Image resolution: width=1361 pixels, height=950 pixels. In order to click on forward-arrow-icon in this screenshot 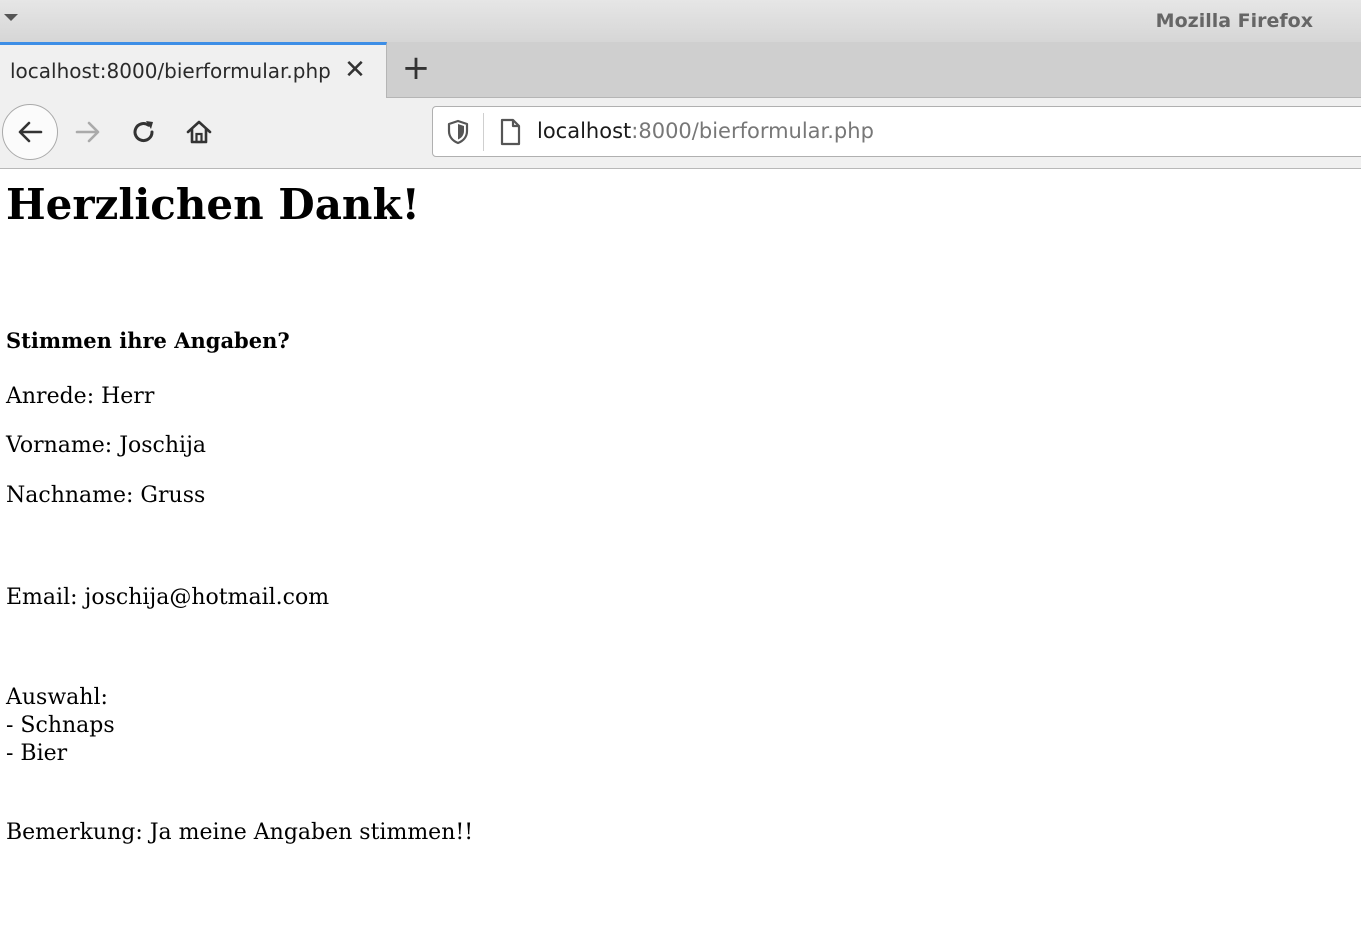, I will do `click(87, 132)`.